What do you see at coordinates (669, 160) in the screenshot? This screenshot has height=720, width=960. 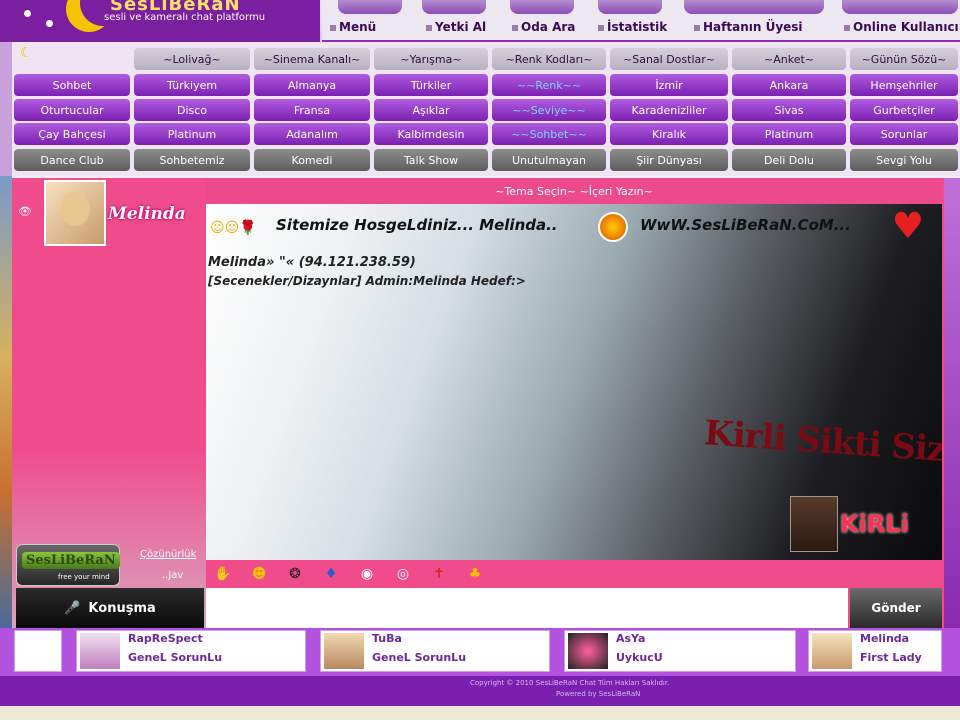 I see `room-link: Şiir Dünyası` at bounding box center [669, 160].